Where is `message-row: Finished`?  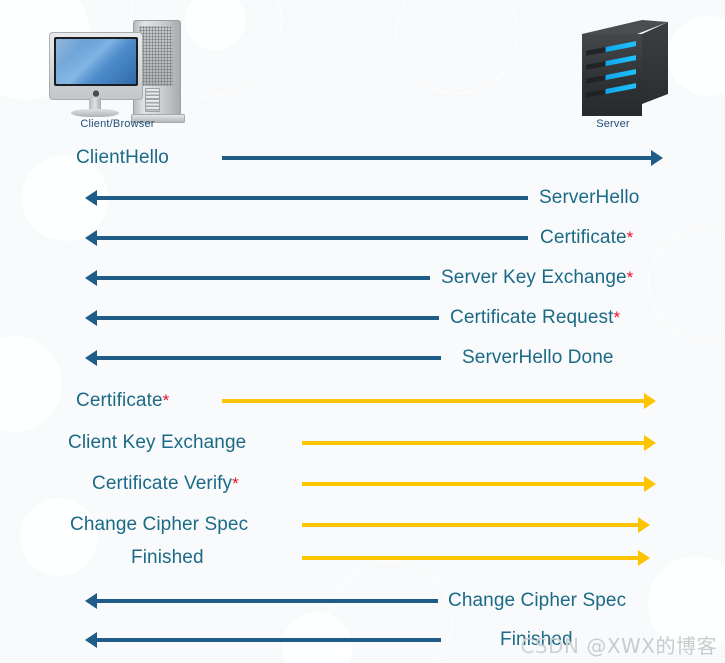
message-row: Finished is located at coordinates (362, 558).